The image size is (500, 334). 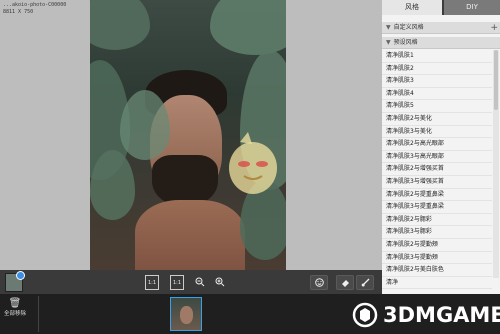 I want to click on file-info: ...akoio-photo-C00000 8811 X 750, so click(x=34, y=9).